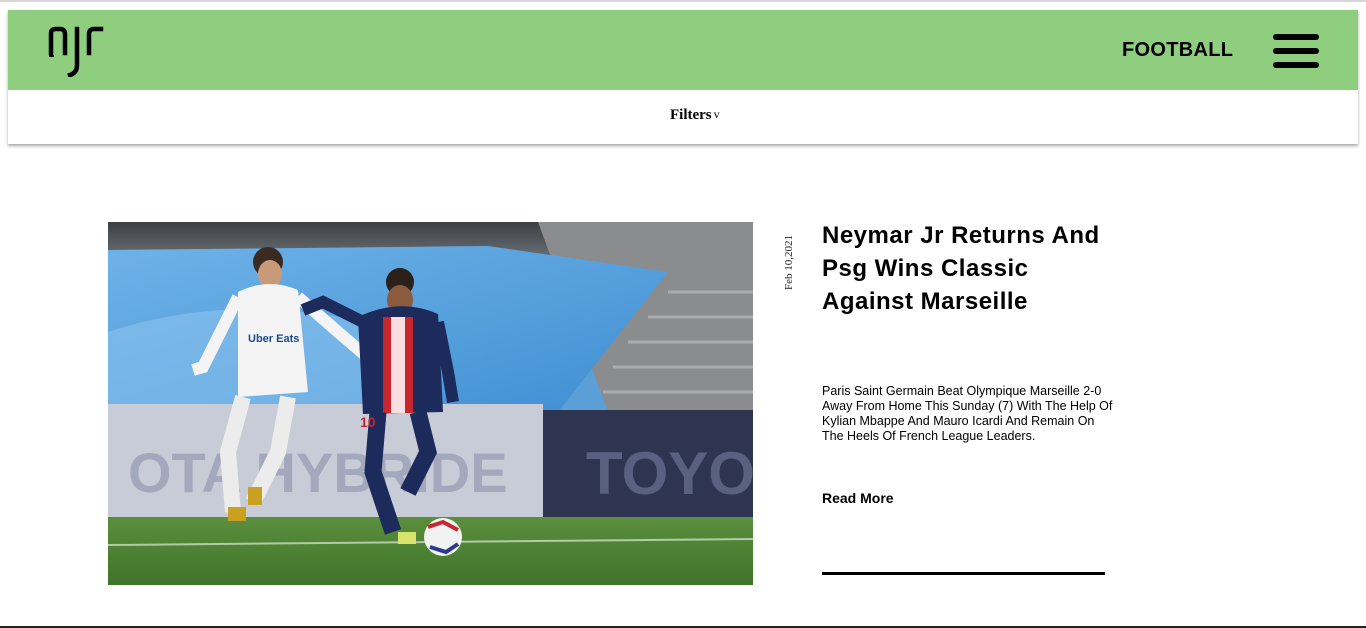  I want to click on ad-board-left-text: OTA HYBRIDE, so click(318, 472).